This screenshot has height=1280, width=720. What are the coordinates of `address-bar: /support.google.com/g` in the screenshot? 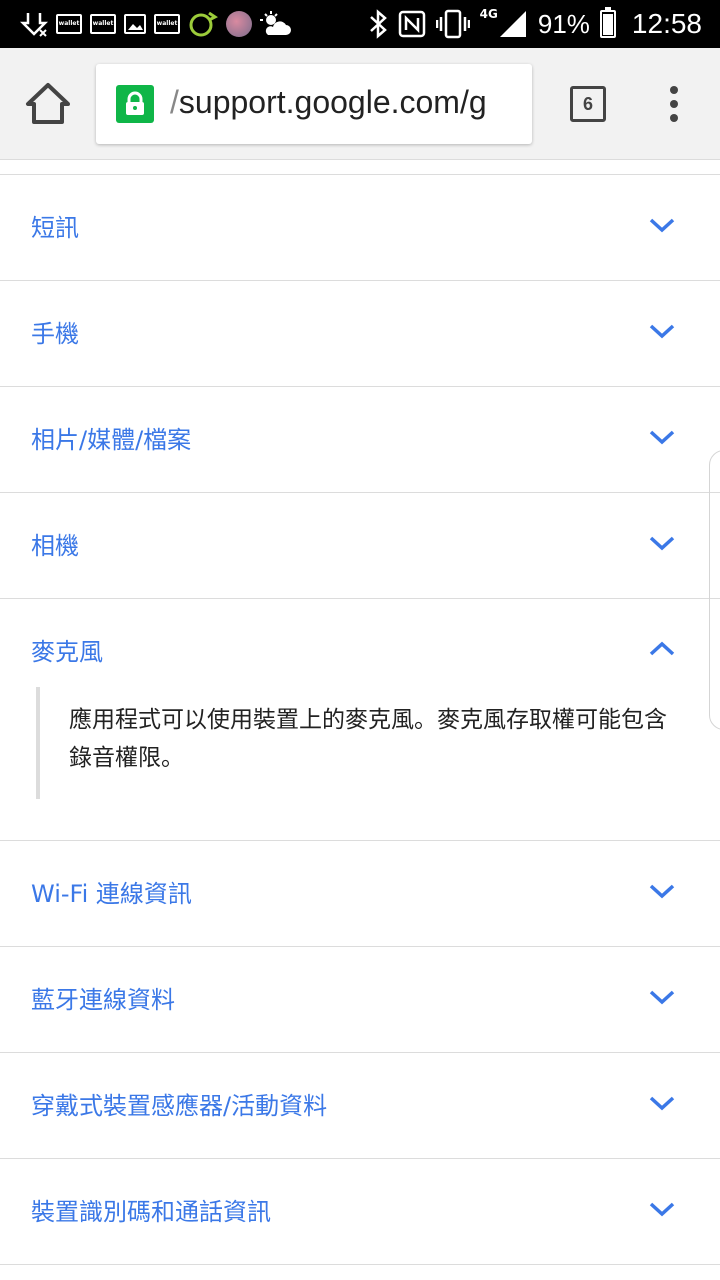 It's located at (314, 104).